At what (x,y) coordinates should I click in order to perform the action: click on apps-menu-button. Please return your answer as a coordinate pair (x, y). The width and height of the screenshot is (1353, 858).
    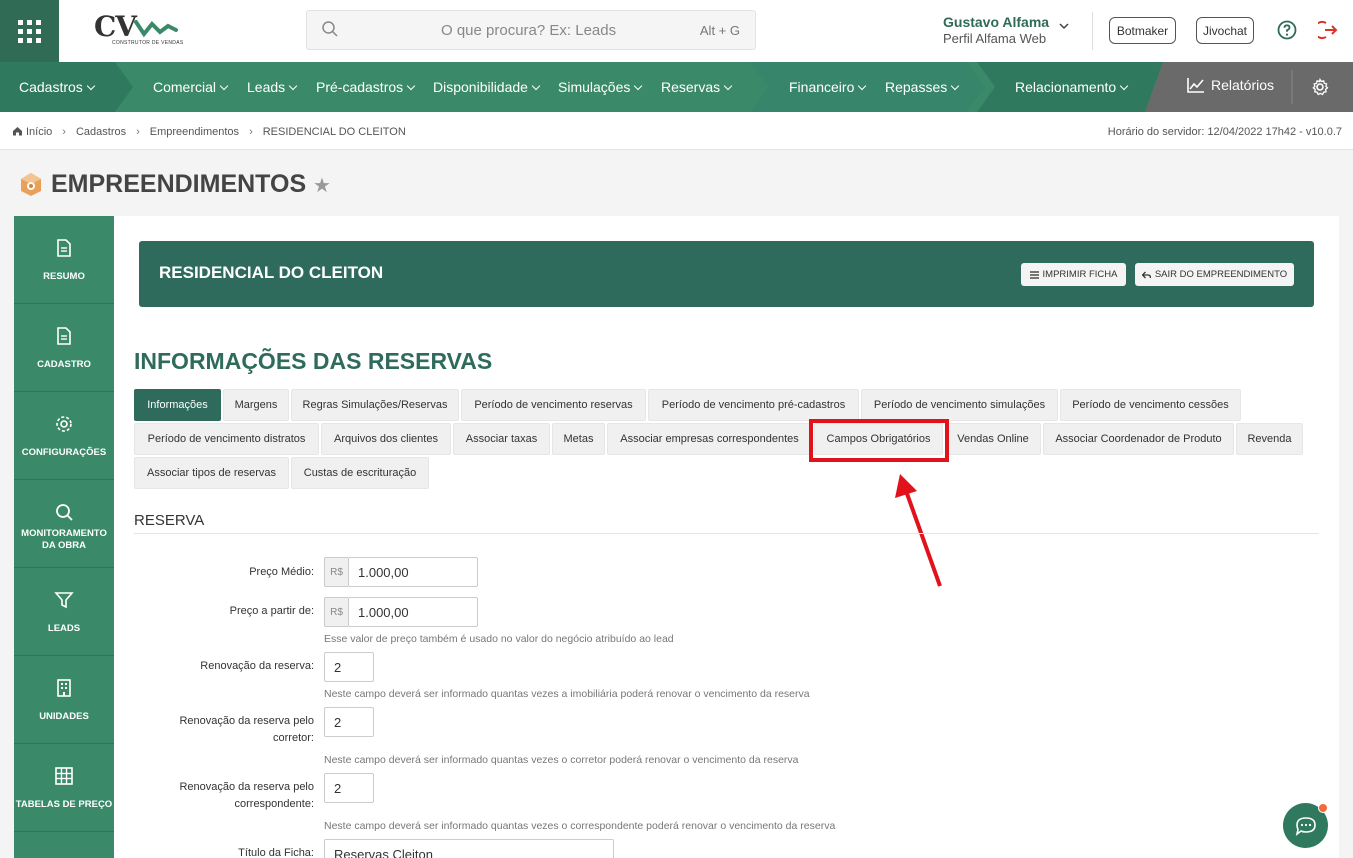
    Looking at the image, I should click on (29, 31).